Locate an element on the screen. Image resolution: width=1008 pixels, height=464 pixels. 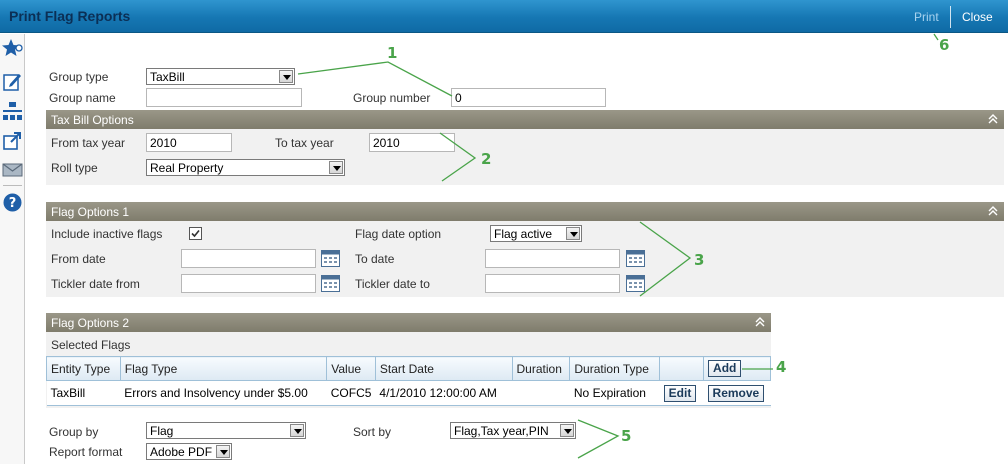
annotation-6: 6 is located at coordinates (944, 45).